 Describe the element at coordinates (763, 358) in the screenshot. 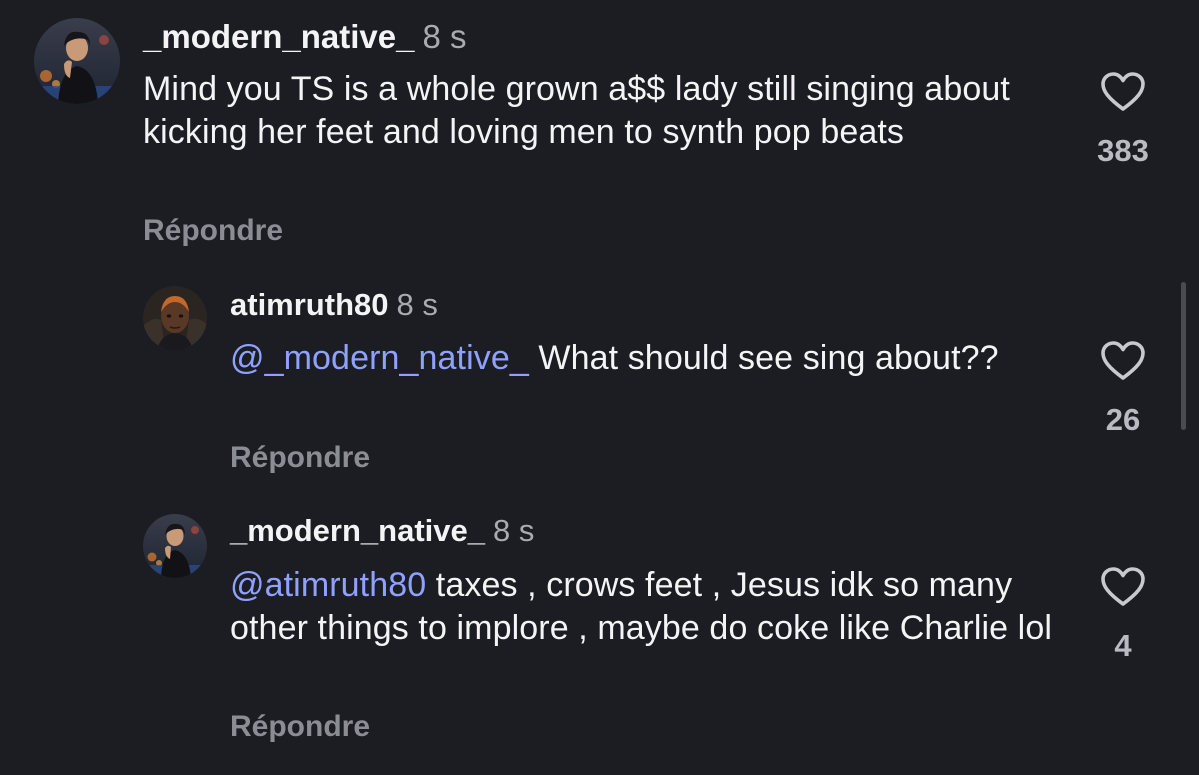

I see `comment-body: What should see sing about??` at that location.